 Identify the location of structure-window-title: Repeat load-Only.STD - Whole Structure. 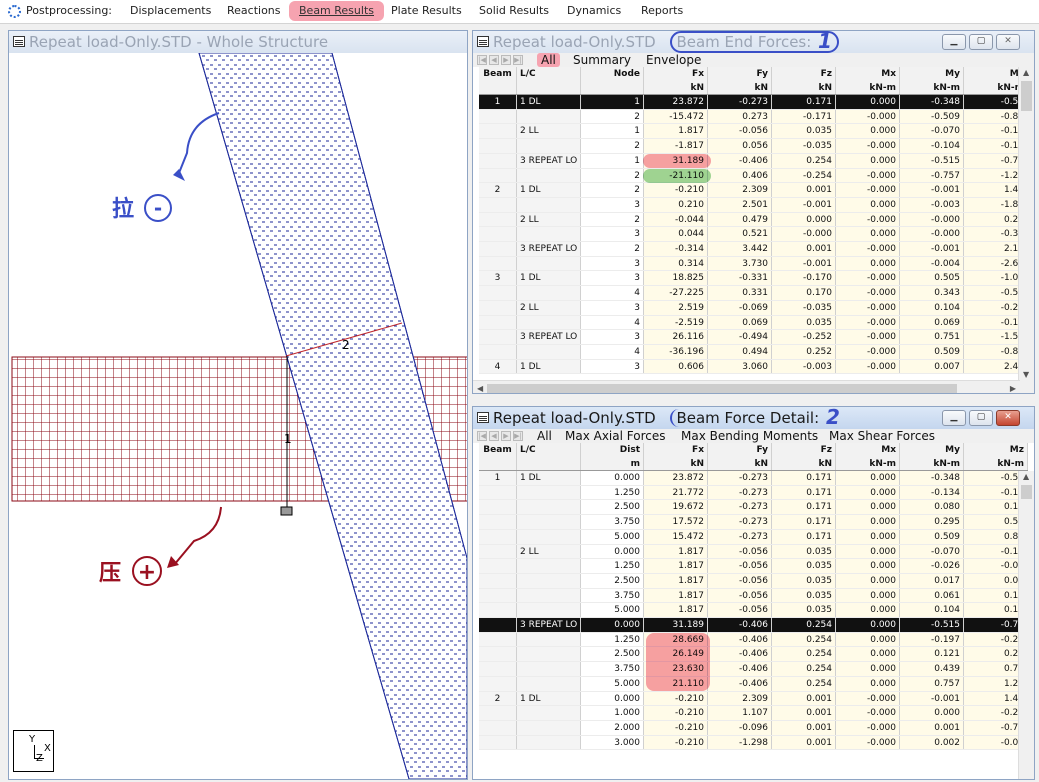
(179, 42).